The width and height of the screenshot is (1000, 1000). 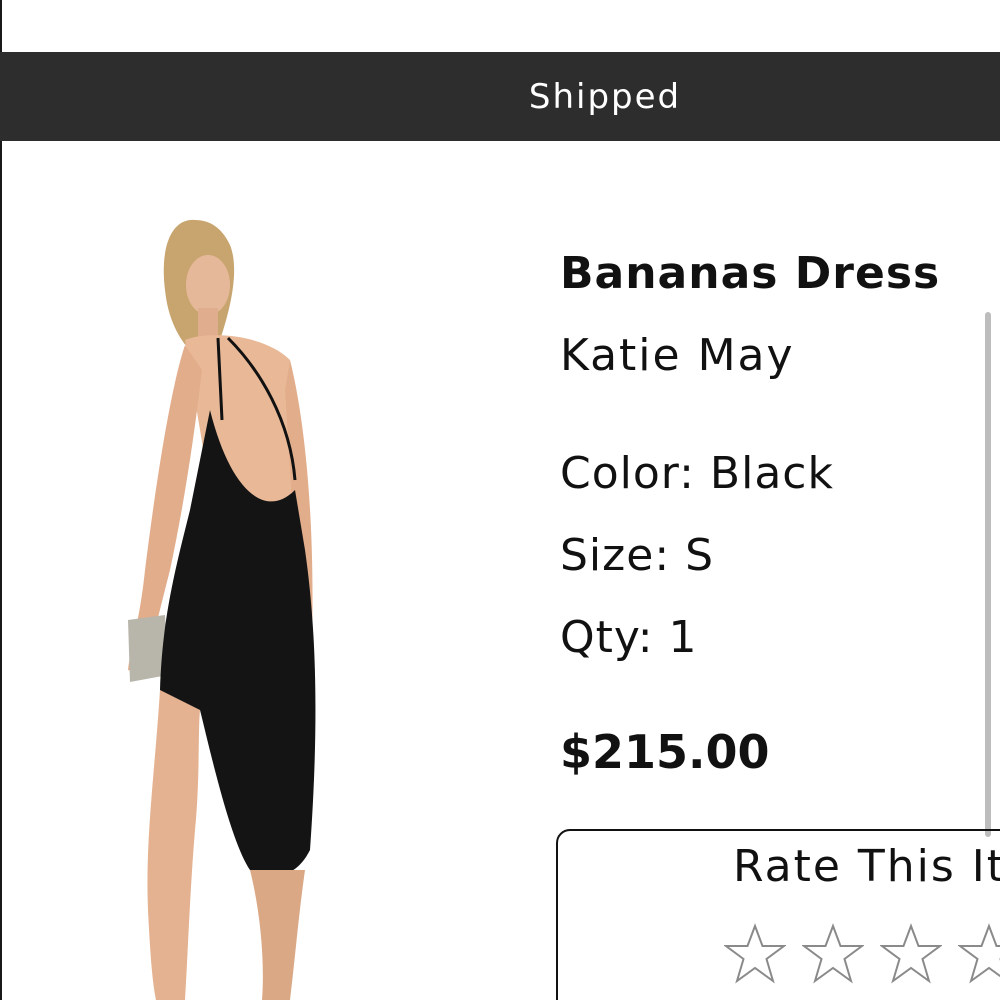 I want to click on product-size: Size: S, so click(x=637, y=555).